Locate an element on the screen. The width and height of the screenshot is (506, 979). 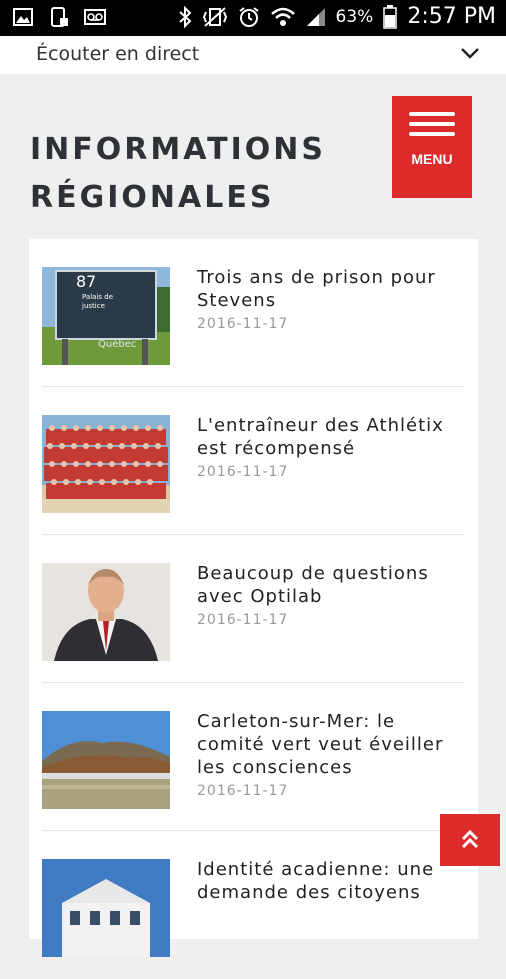
svg-text: Palais de is located at coordinates (97, 297).